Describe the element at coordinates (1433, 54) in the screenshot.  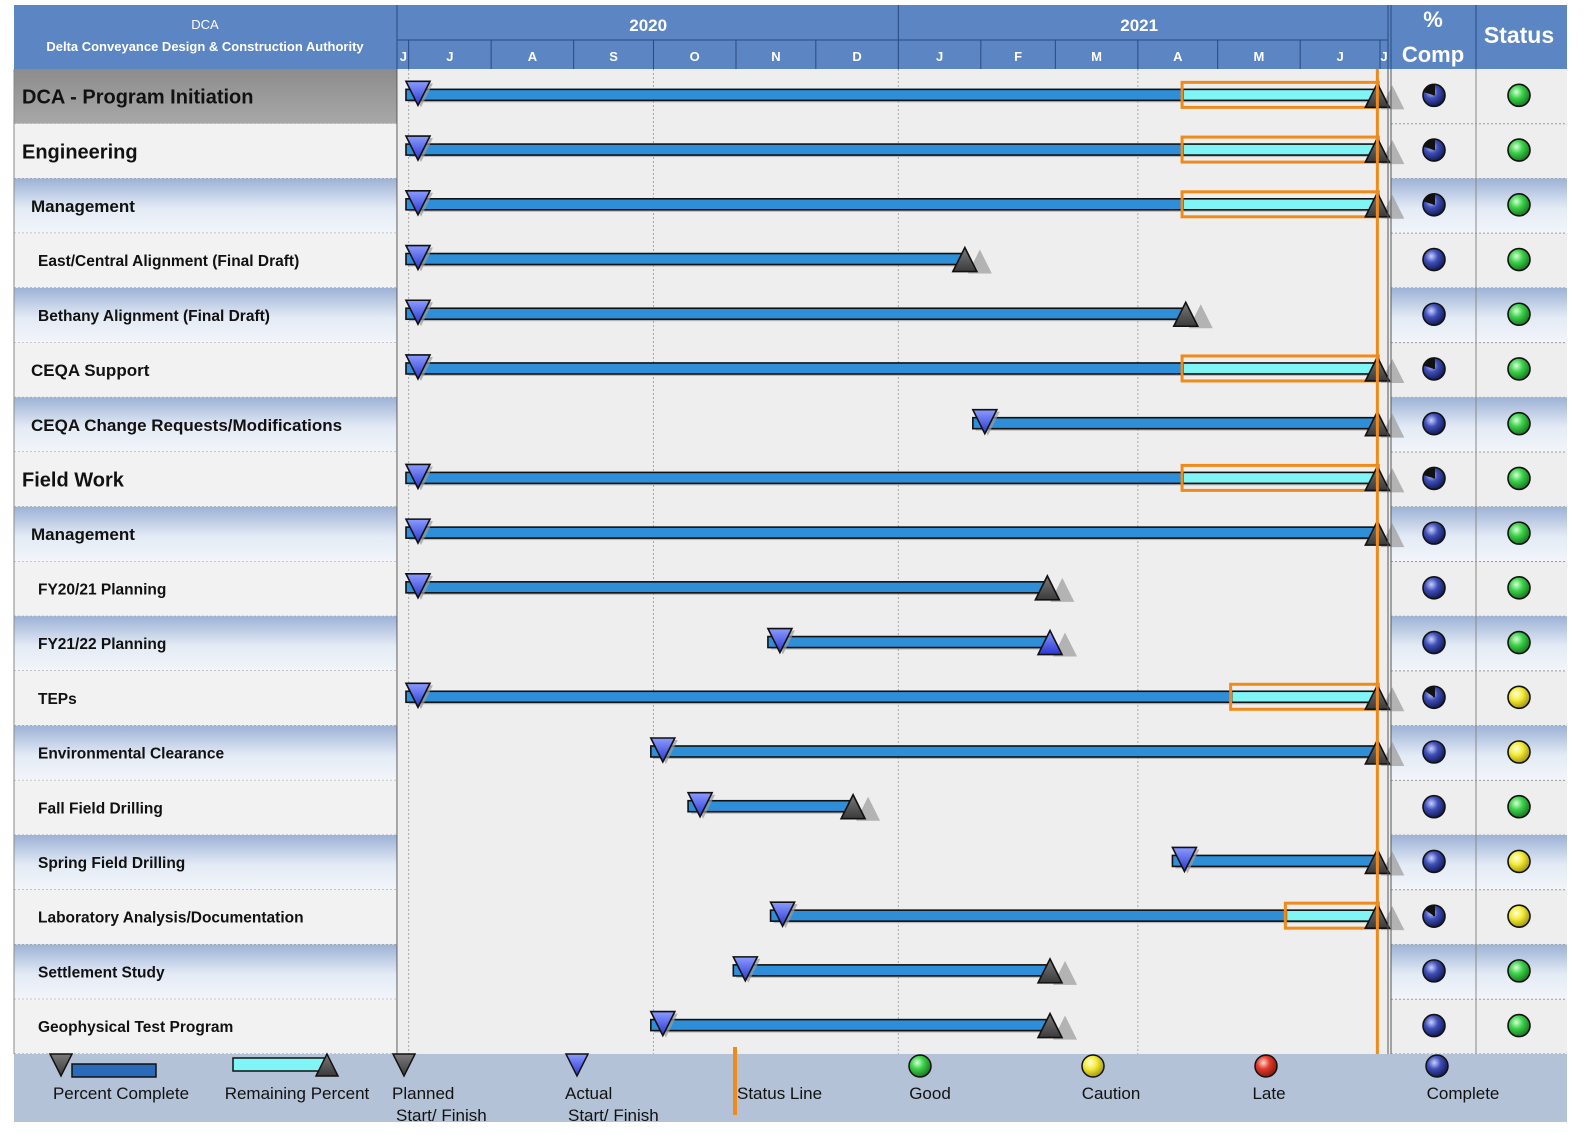
I see `pct-header-line2: Comp` at that location.